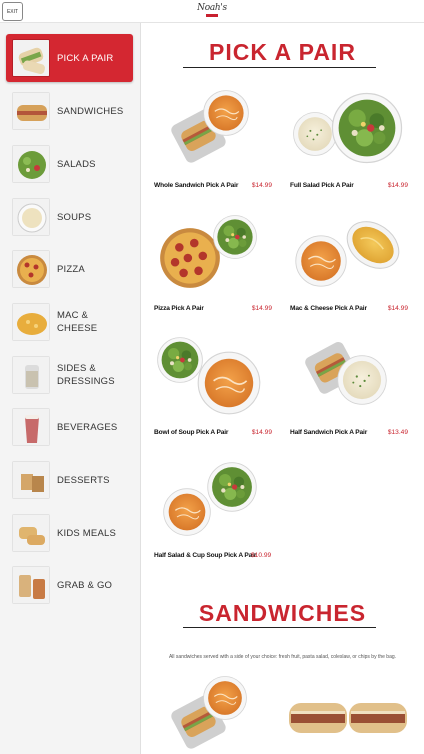  What do you see at coordinates (282, 52) in the screenshot?
I see `section-title-pick-a-pair: PICK A PAIR` at bounding box center [282, 52].